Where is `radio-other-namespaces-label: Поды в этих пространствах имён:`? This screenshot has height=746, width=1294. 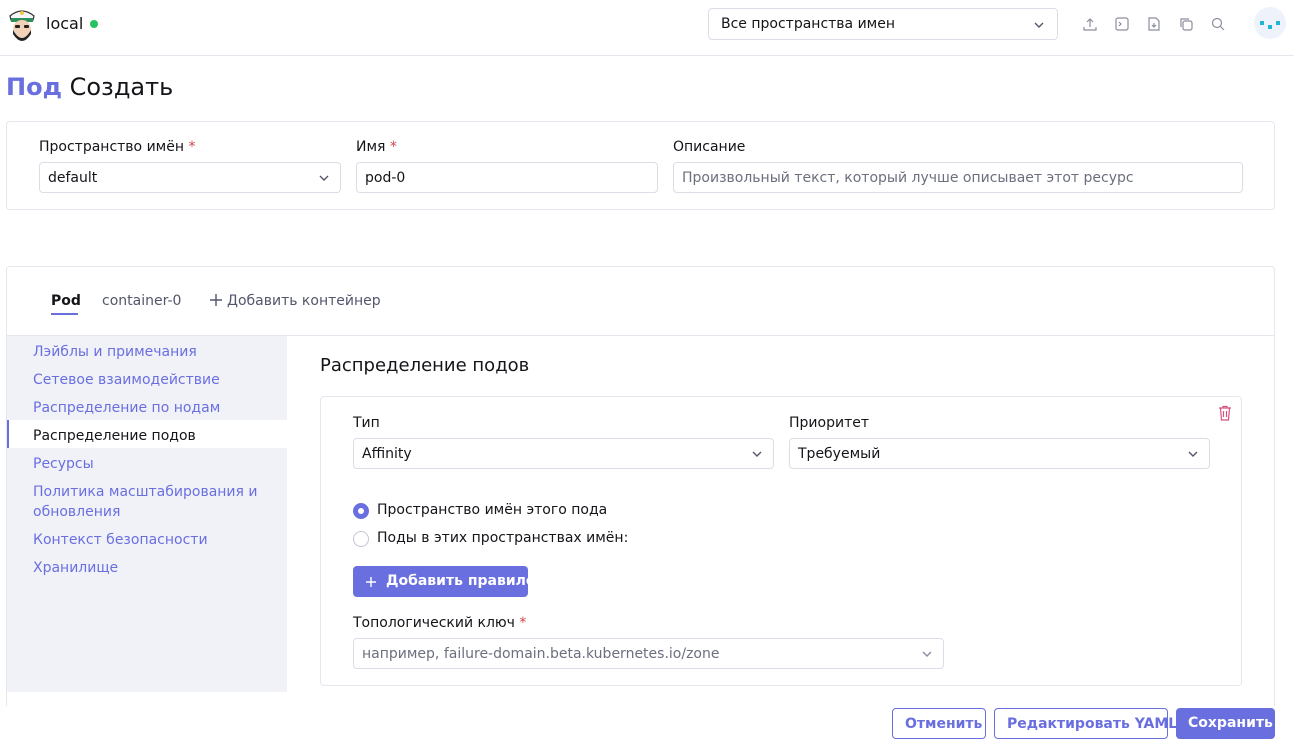 radio-other-namespaces-label: Поды в этих пространствах имён: is located at coordinates (503, 538).